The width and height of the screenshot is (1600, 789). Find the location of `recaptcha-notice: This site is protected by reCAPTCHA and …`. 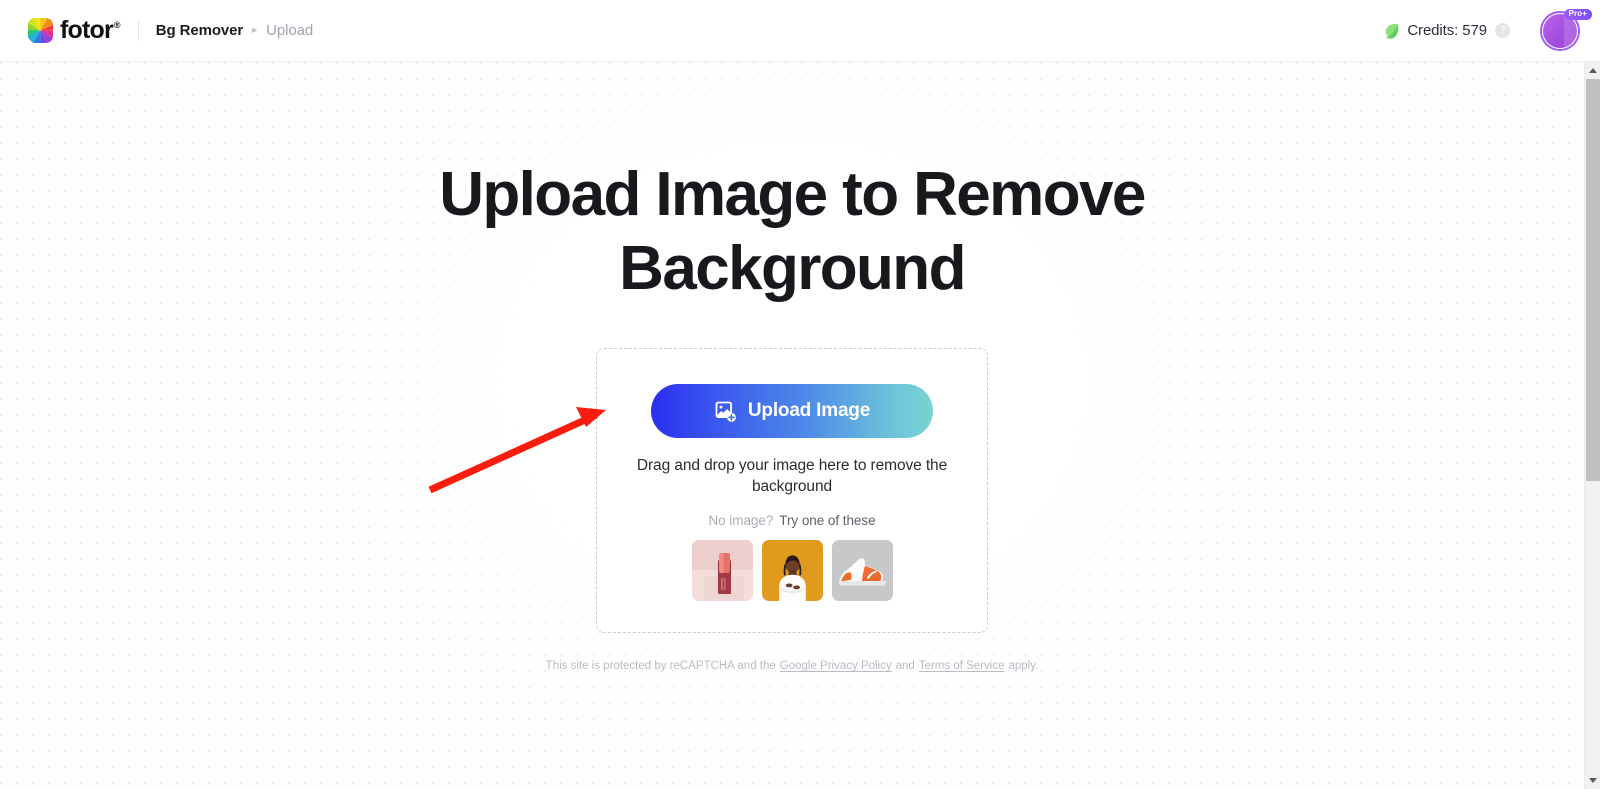

recaptcha-notice: This site is protected by reCAPTCHA and … is located at coordinates (792, 666).